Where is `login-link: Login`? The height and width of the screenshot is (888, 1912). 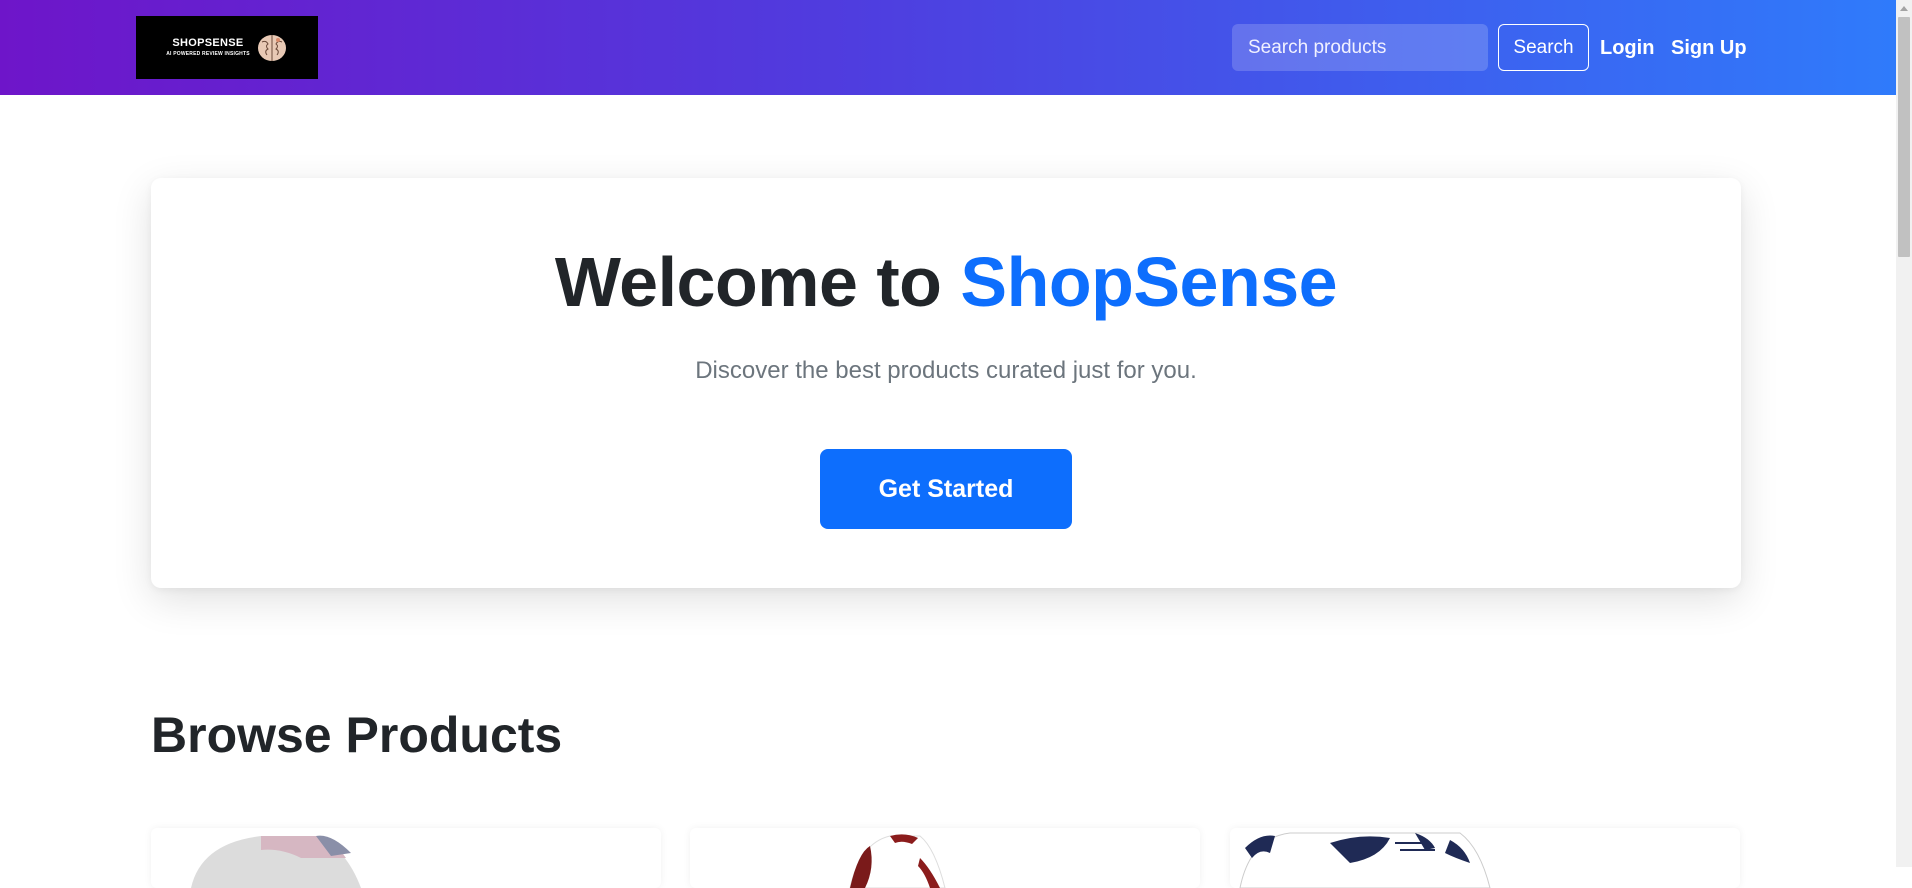 login-link: Login is located at coordinates (1627, 48).